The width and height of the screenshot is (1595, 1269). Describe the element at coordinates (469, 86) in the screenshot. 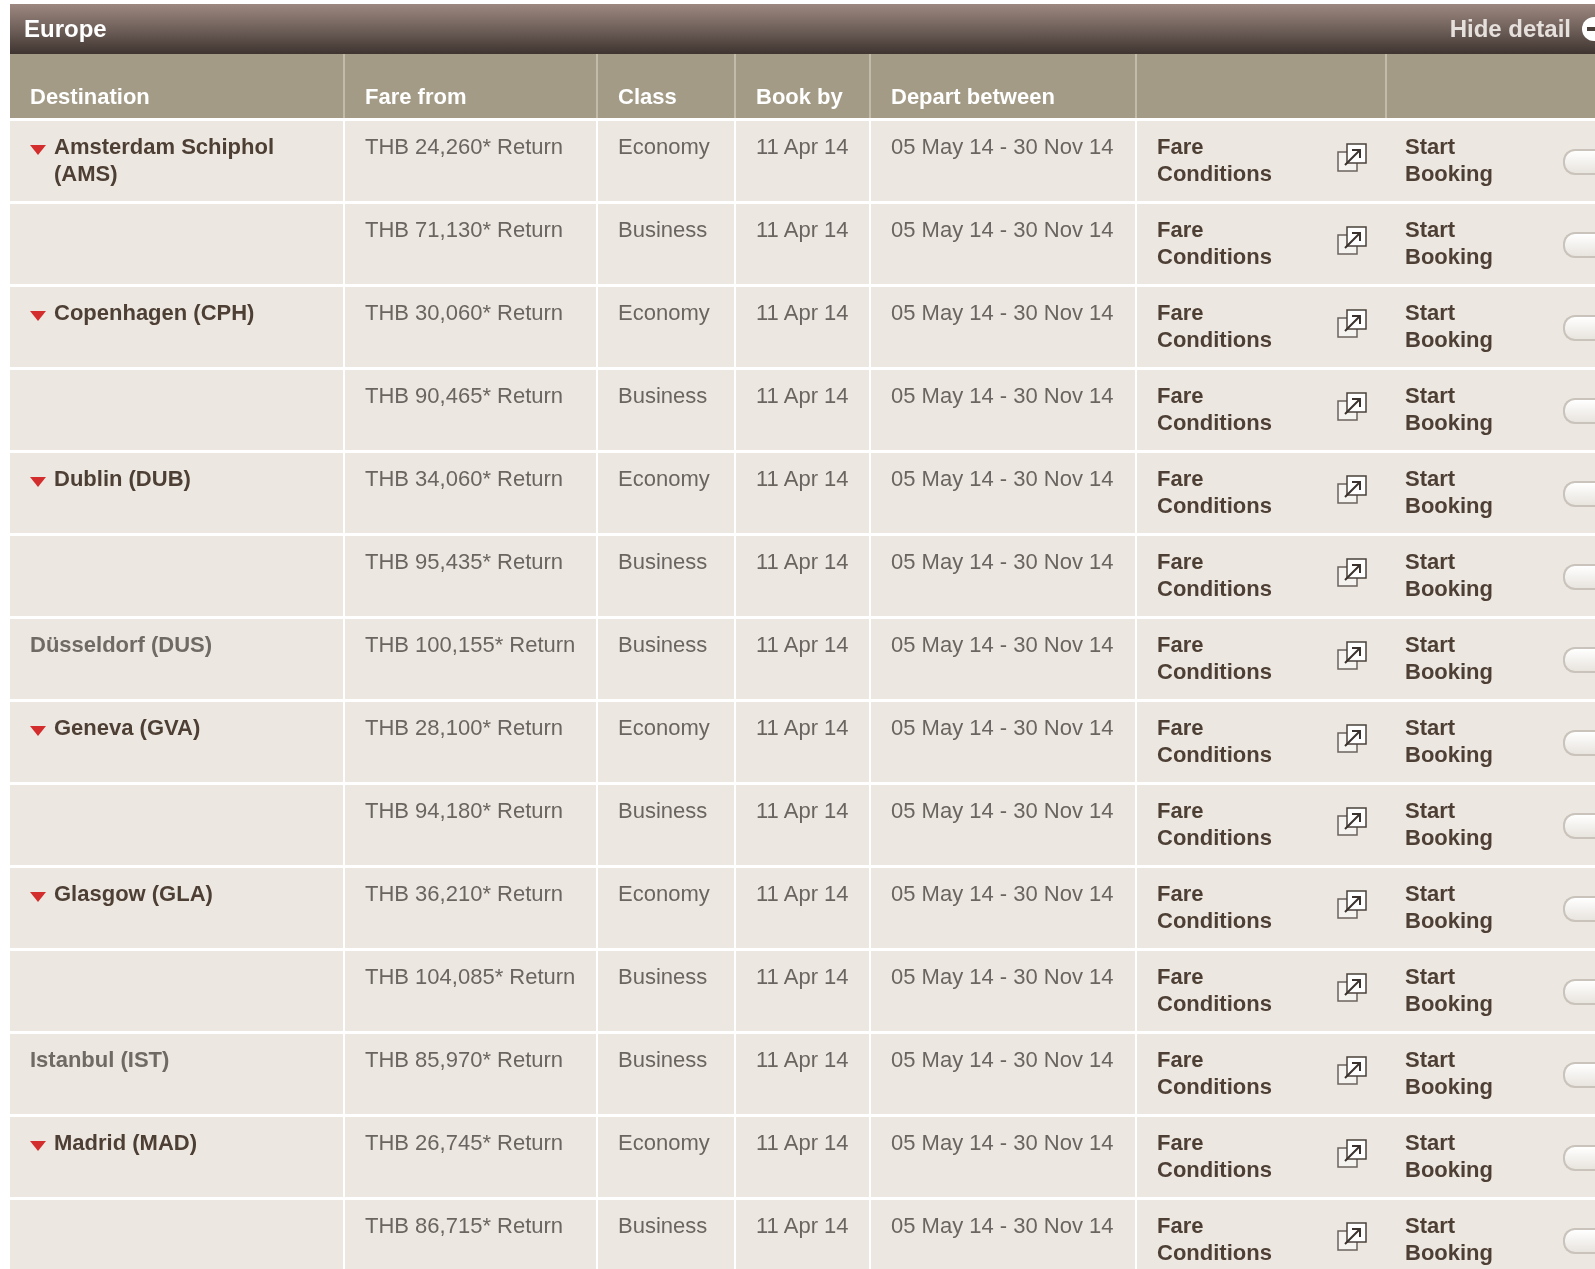

I see `column-header: Fare from` at that location.